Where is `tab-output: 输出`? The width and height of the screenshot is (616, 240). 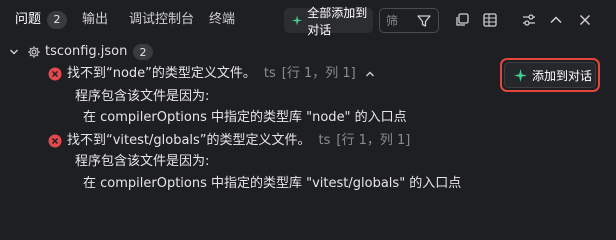
tab-output: 输出 is located at coordinates (95, 20).